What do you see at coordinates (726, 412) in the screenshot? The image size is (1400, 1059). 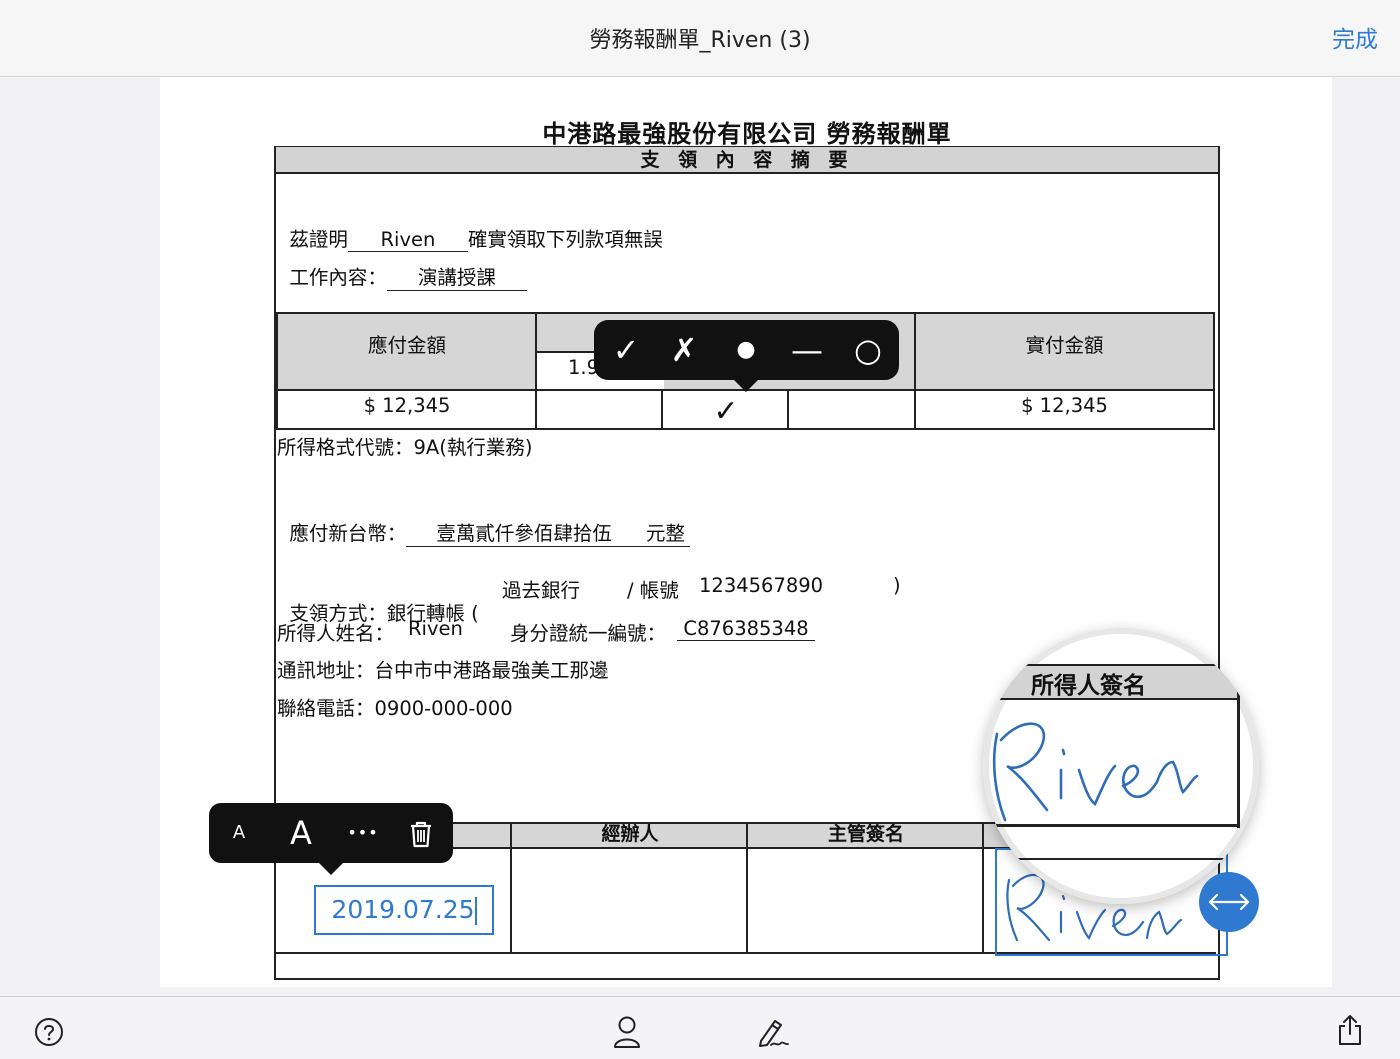 I see `check-mark: ✓` at bounding box center [726, 412].